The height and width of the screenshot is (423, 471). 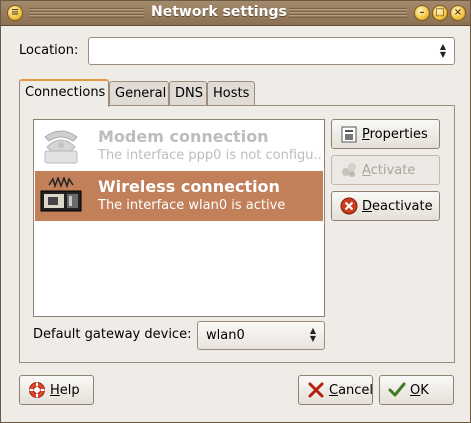 What do you see at coordinates (61, 194) in the screenshot?
I see `wireless-card-icon` at bounding box center [61, 194].